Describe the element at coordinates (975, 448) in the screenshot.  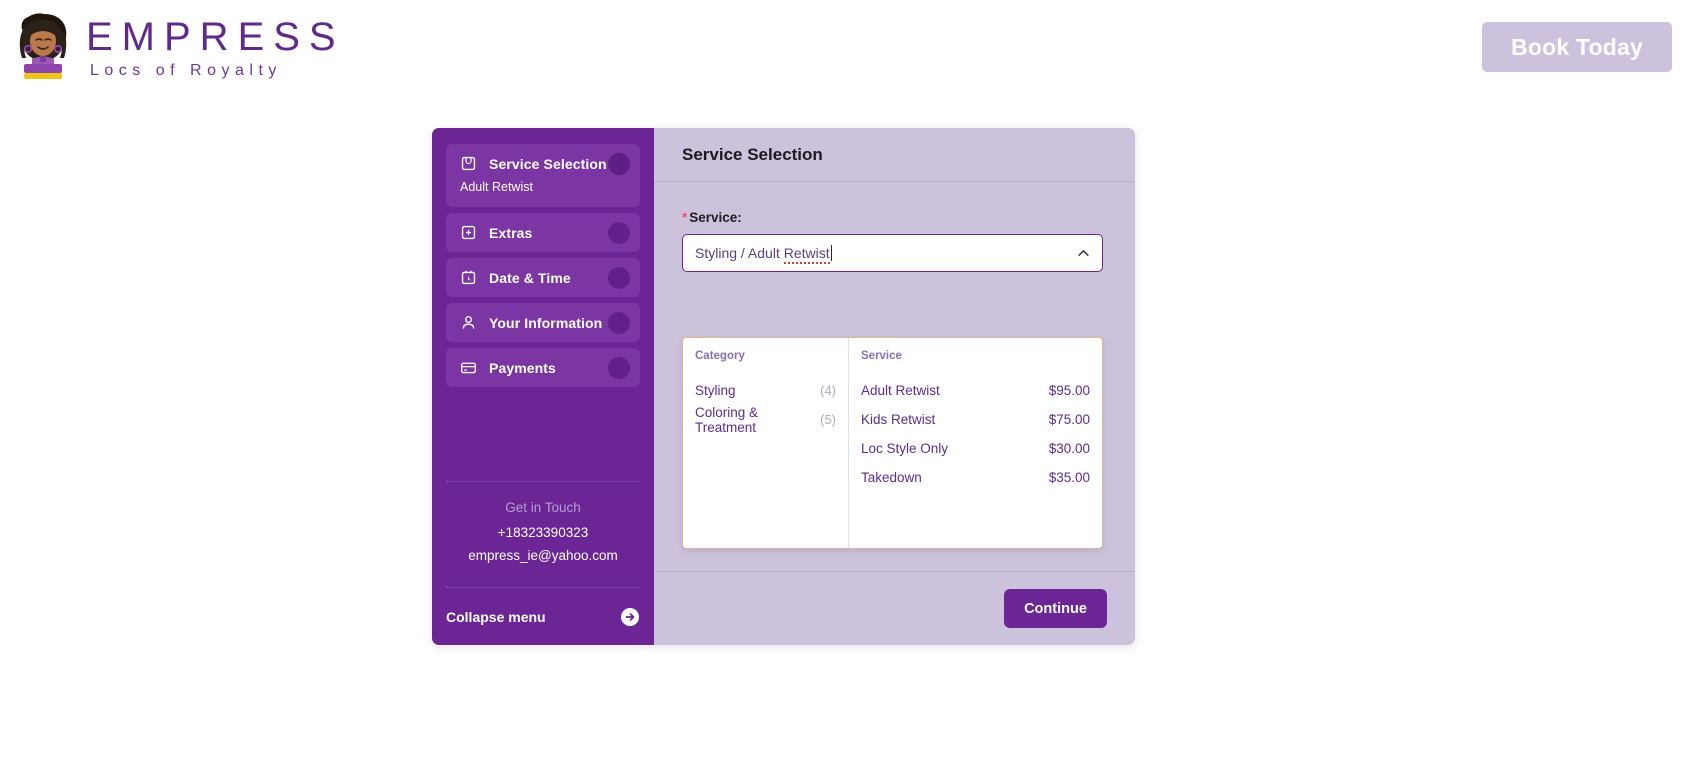
I see `dropdown-service-item: Loc Style Only $30.00` at that location.